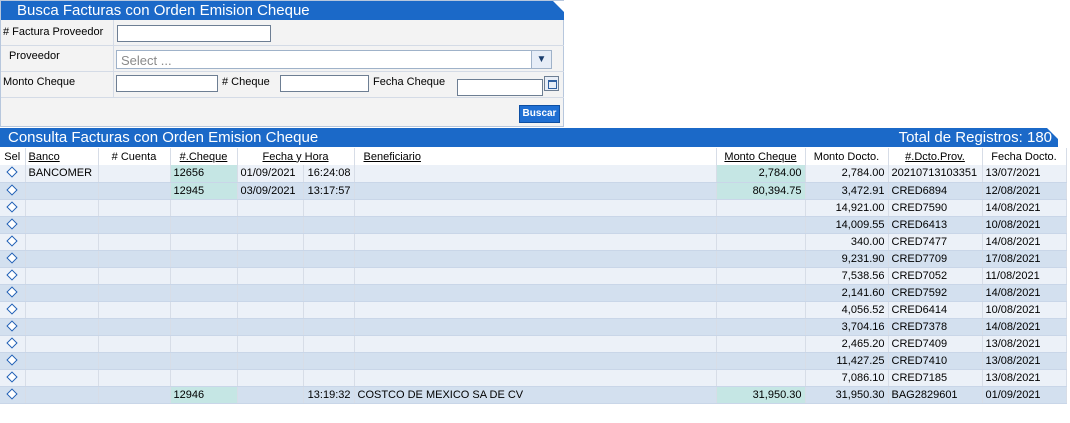  What do you see at coordinates (541, 59) in the screenshot?
I see `chevron-down-icon: ▼` at bounding box center [541, 59].